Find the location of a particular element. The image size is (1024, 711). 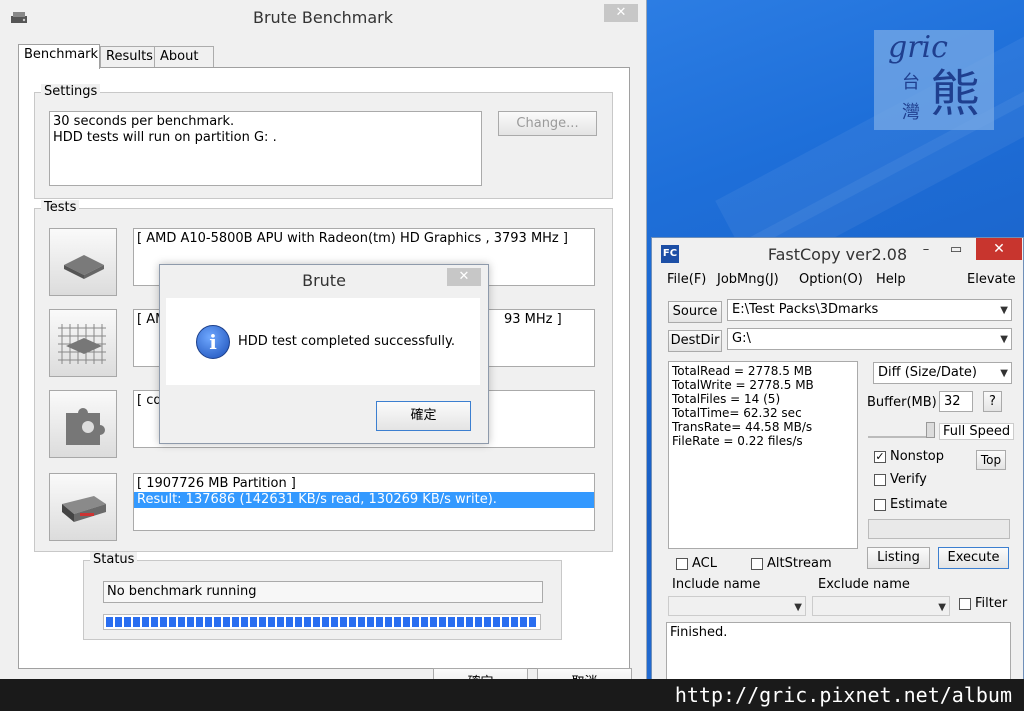

verify-label: Verify is located at coordinates (908, 479).